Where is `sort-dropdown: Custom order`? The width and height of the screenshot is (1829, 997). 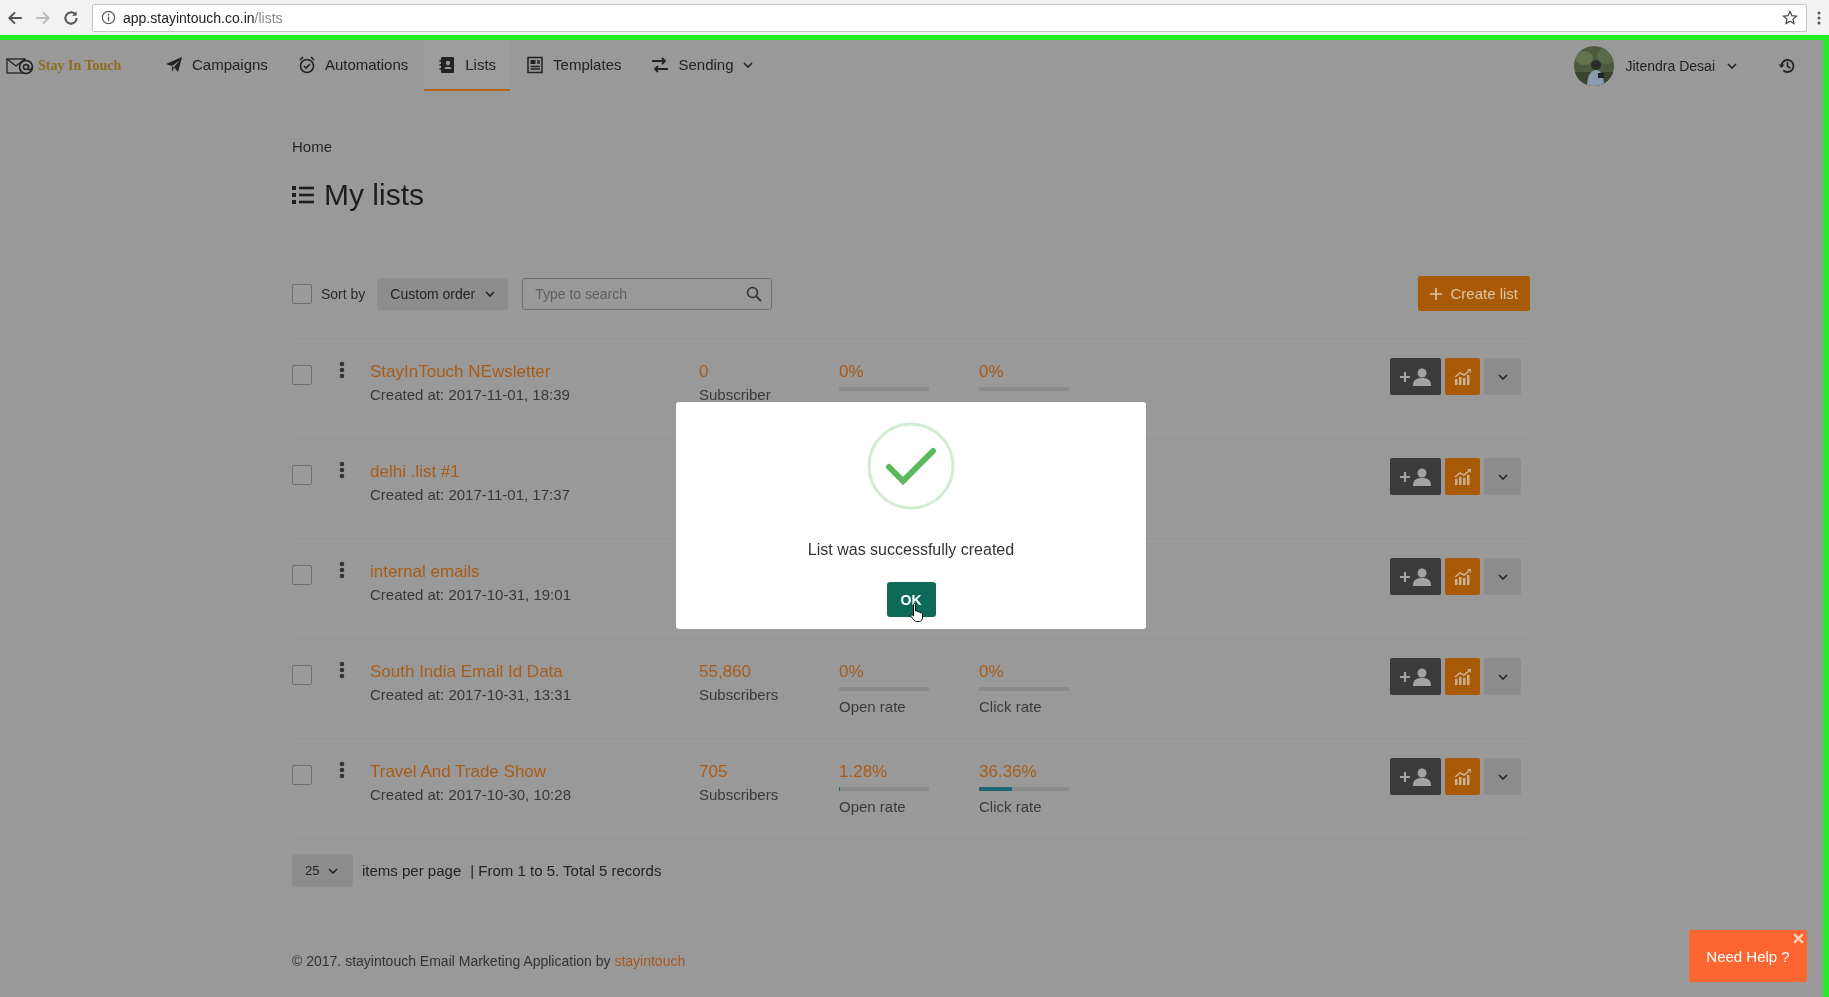
sort-dropdown: Custom order is located at coordinates (443, 293).